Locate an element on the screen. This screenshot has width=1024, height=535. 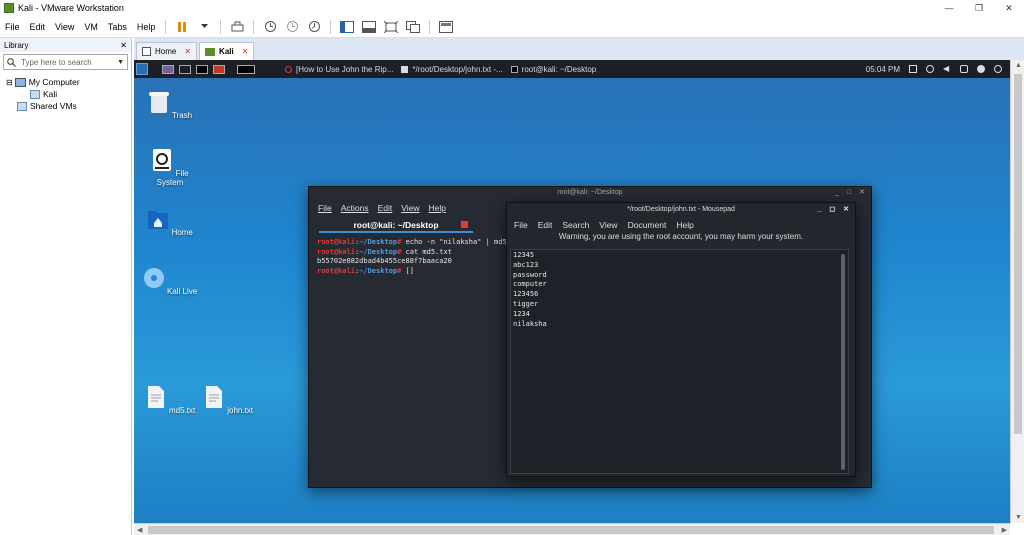
drive-icon is located at coordinates (162, 160).